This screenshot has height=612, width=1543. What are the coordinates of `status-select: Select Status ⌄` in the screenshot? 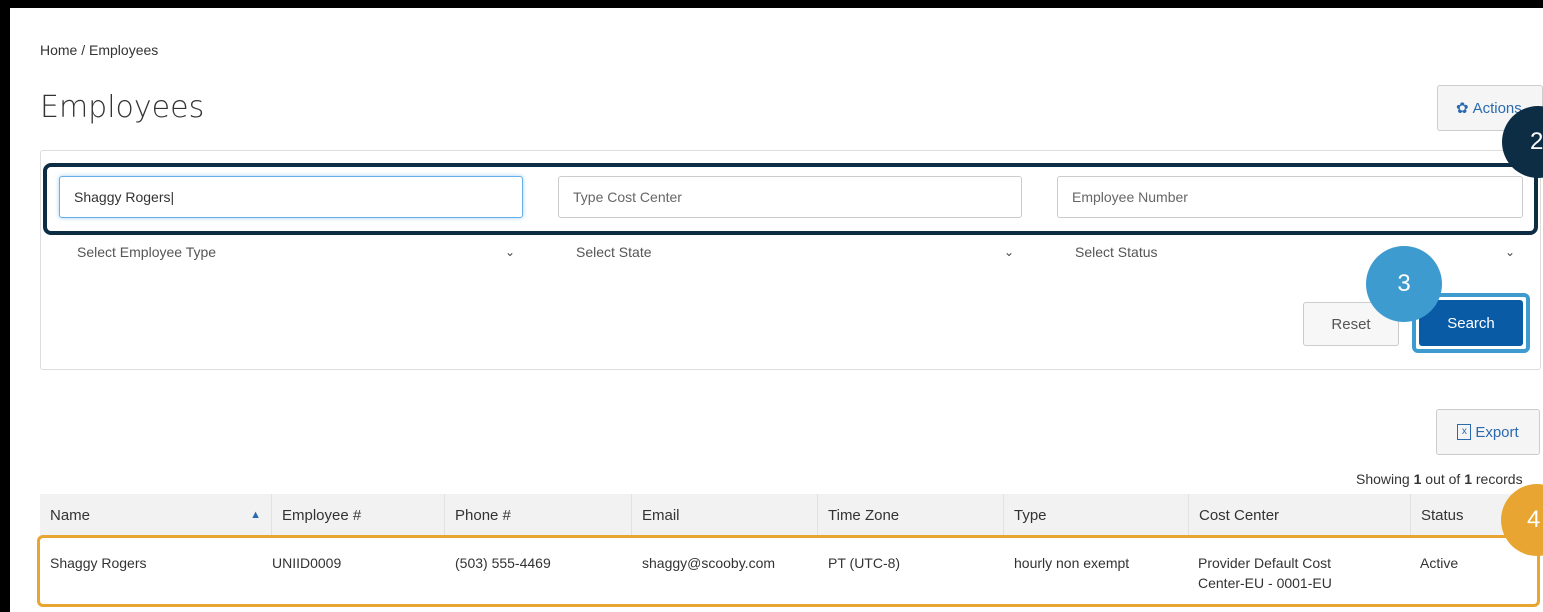 It's located at (1295, 252).